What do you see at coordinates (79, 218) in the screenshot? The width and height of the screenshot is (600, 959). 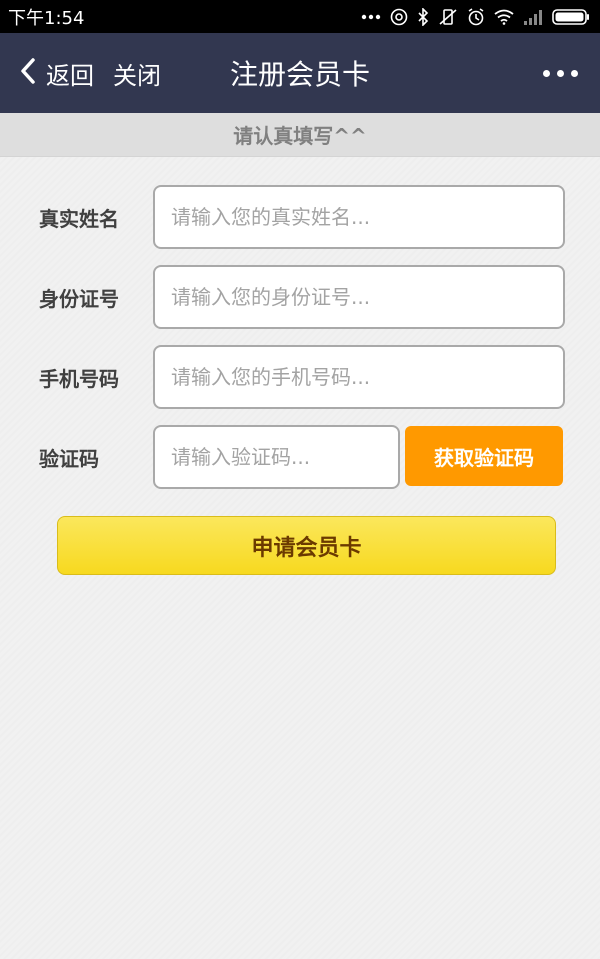 I see `name-label: 真实姓名` at bounding box center [79, 218].